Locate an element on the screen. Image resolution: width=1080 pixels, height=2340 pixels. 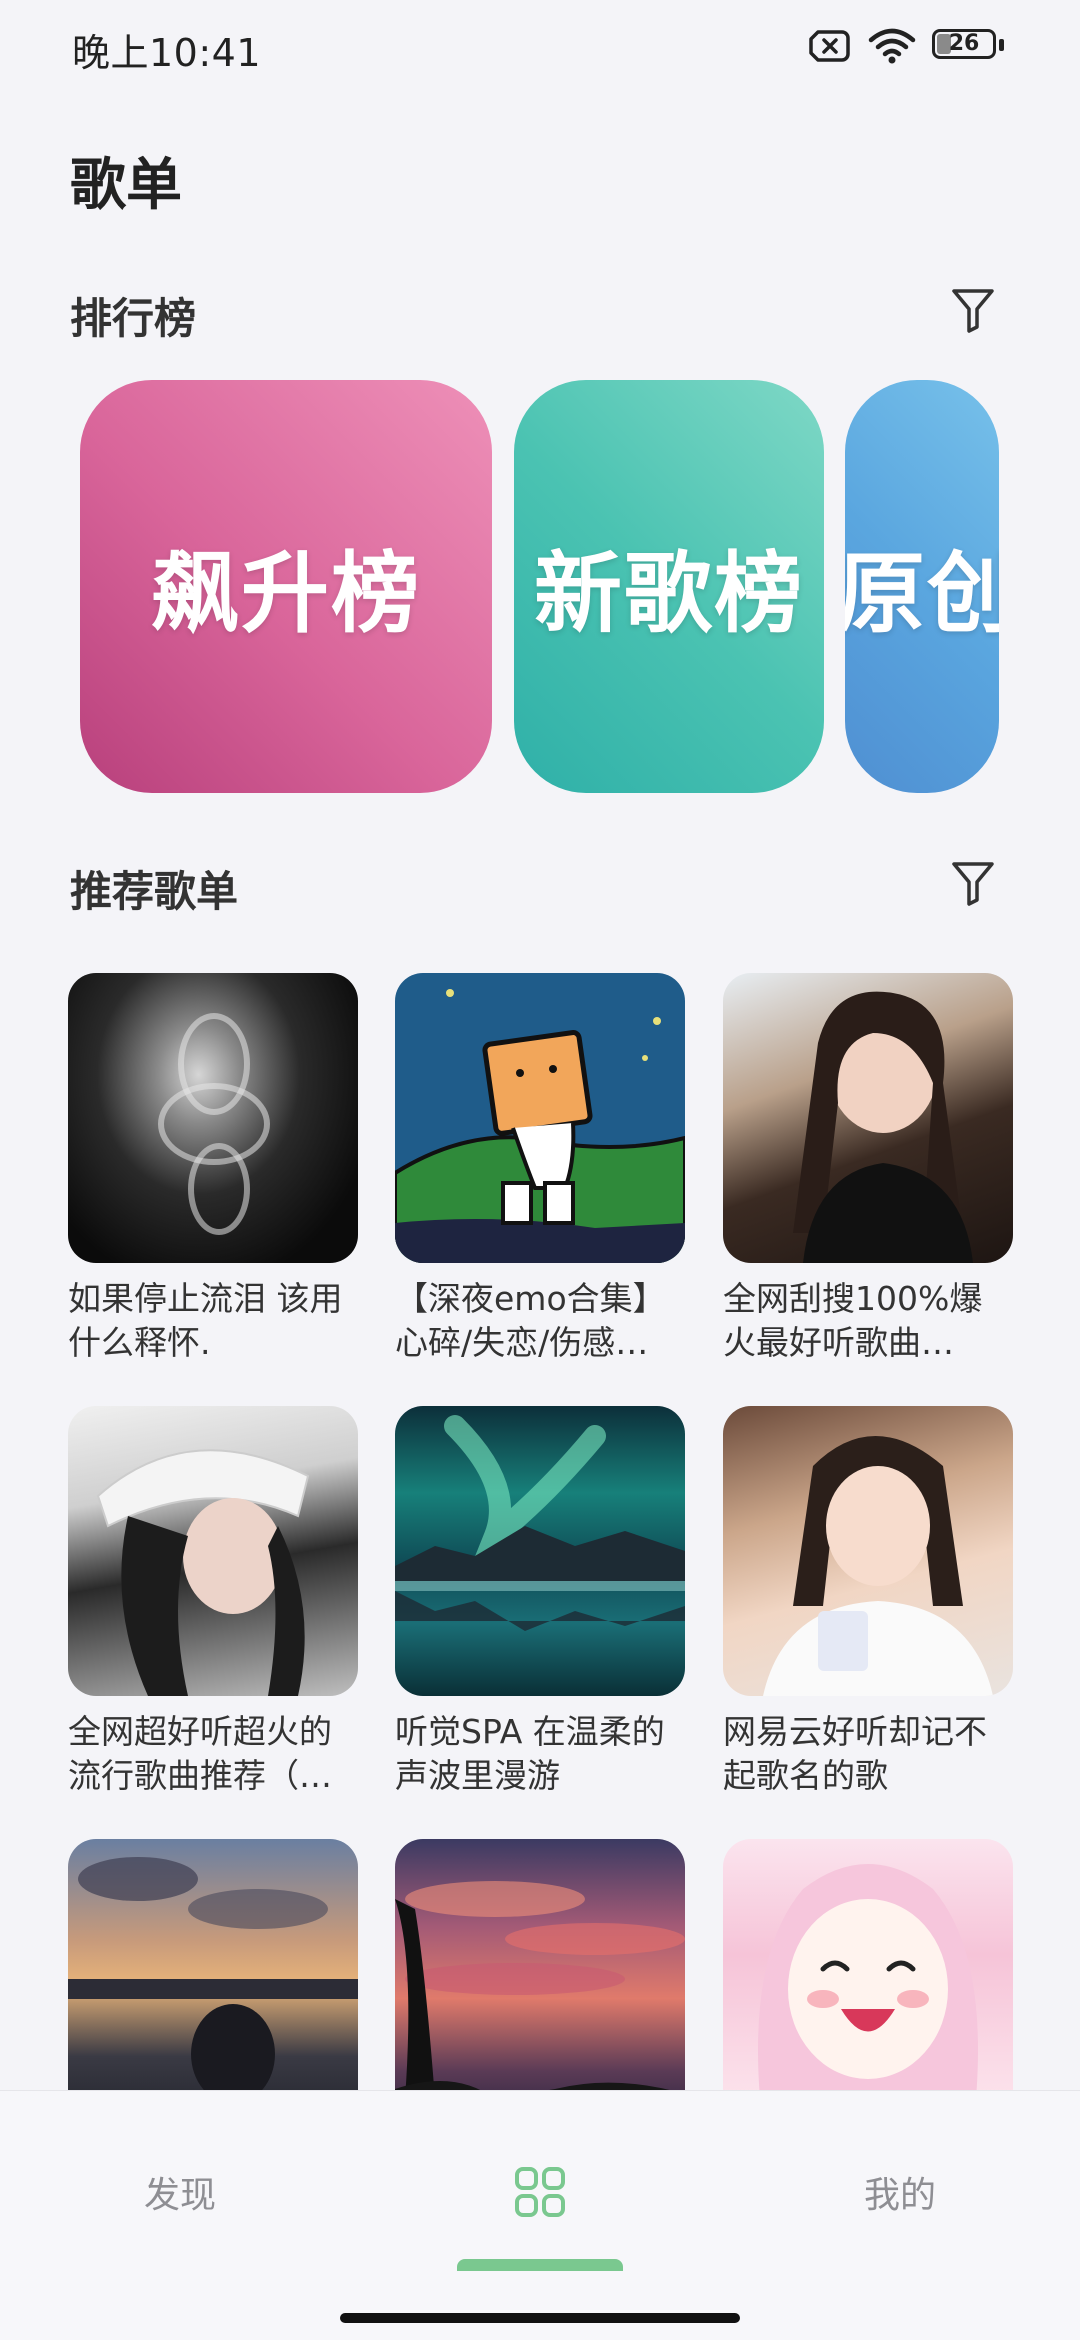
status-time: 晚上10:41 is located at coordinates (167, 53).